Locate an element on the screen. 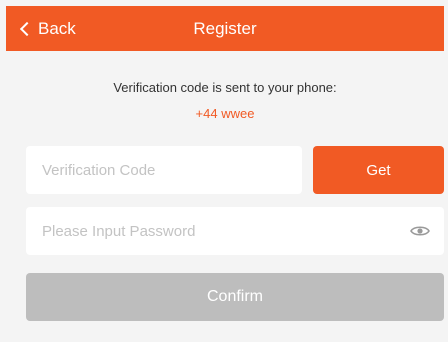  verification-code-field is located at coordinates (164, 170).